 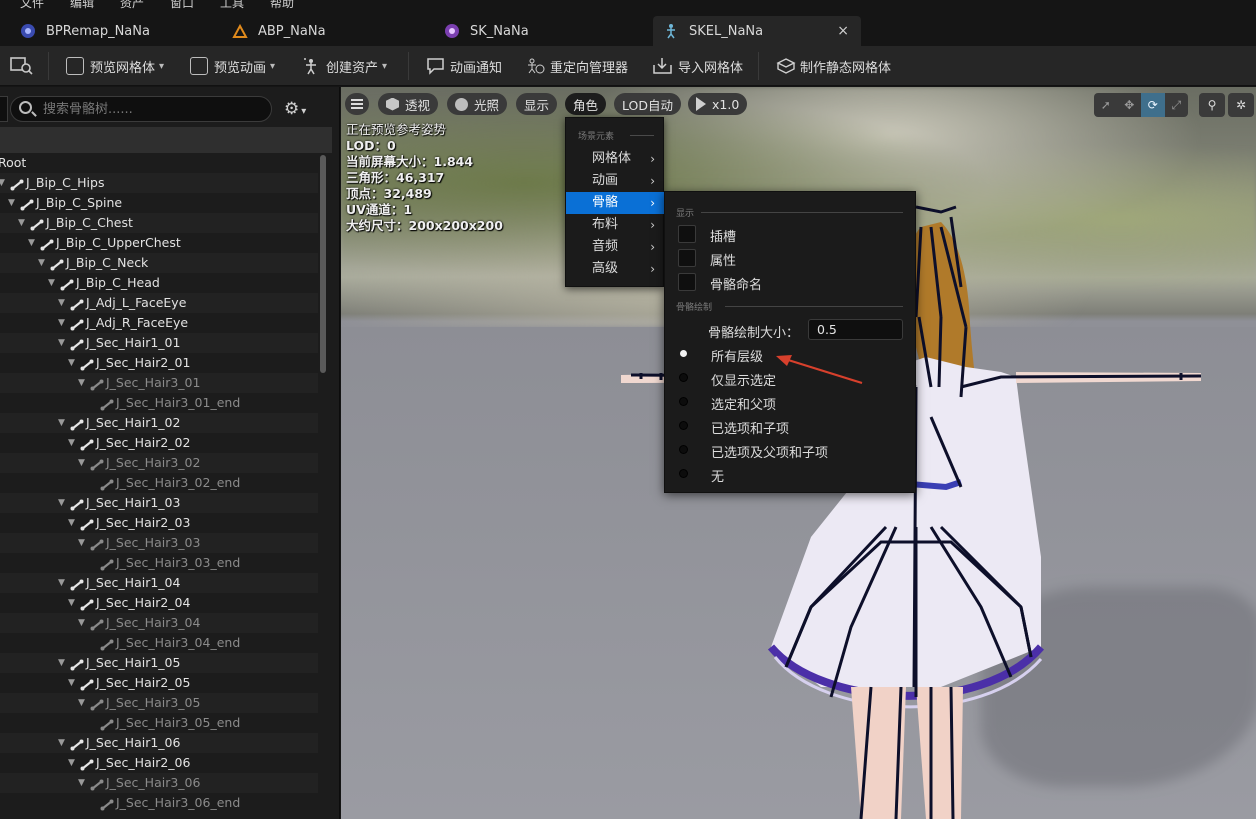 I want to click on translate-icon: ✥, so click(x=1130, y=105).